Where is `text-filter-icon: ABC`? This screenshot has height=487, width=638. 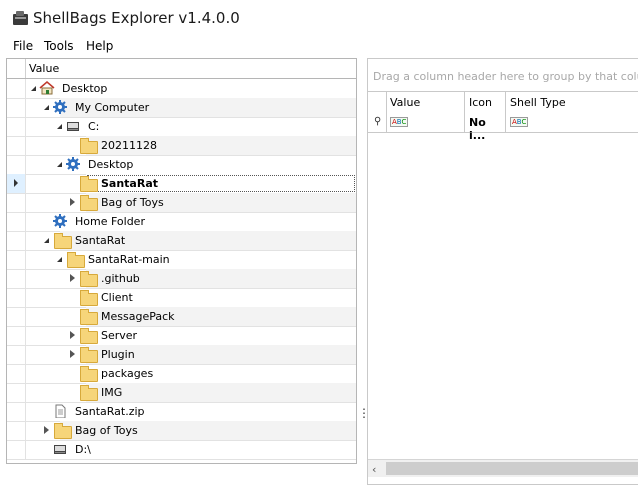
text-filter-icon: ABC is located at coordinates (399, 122).